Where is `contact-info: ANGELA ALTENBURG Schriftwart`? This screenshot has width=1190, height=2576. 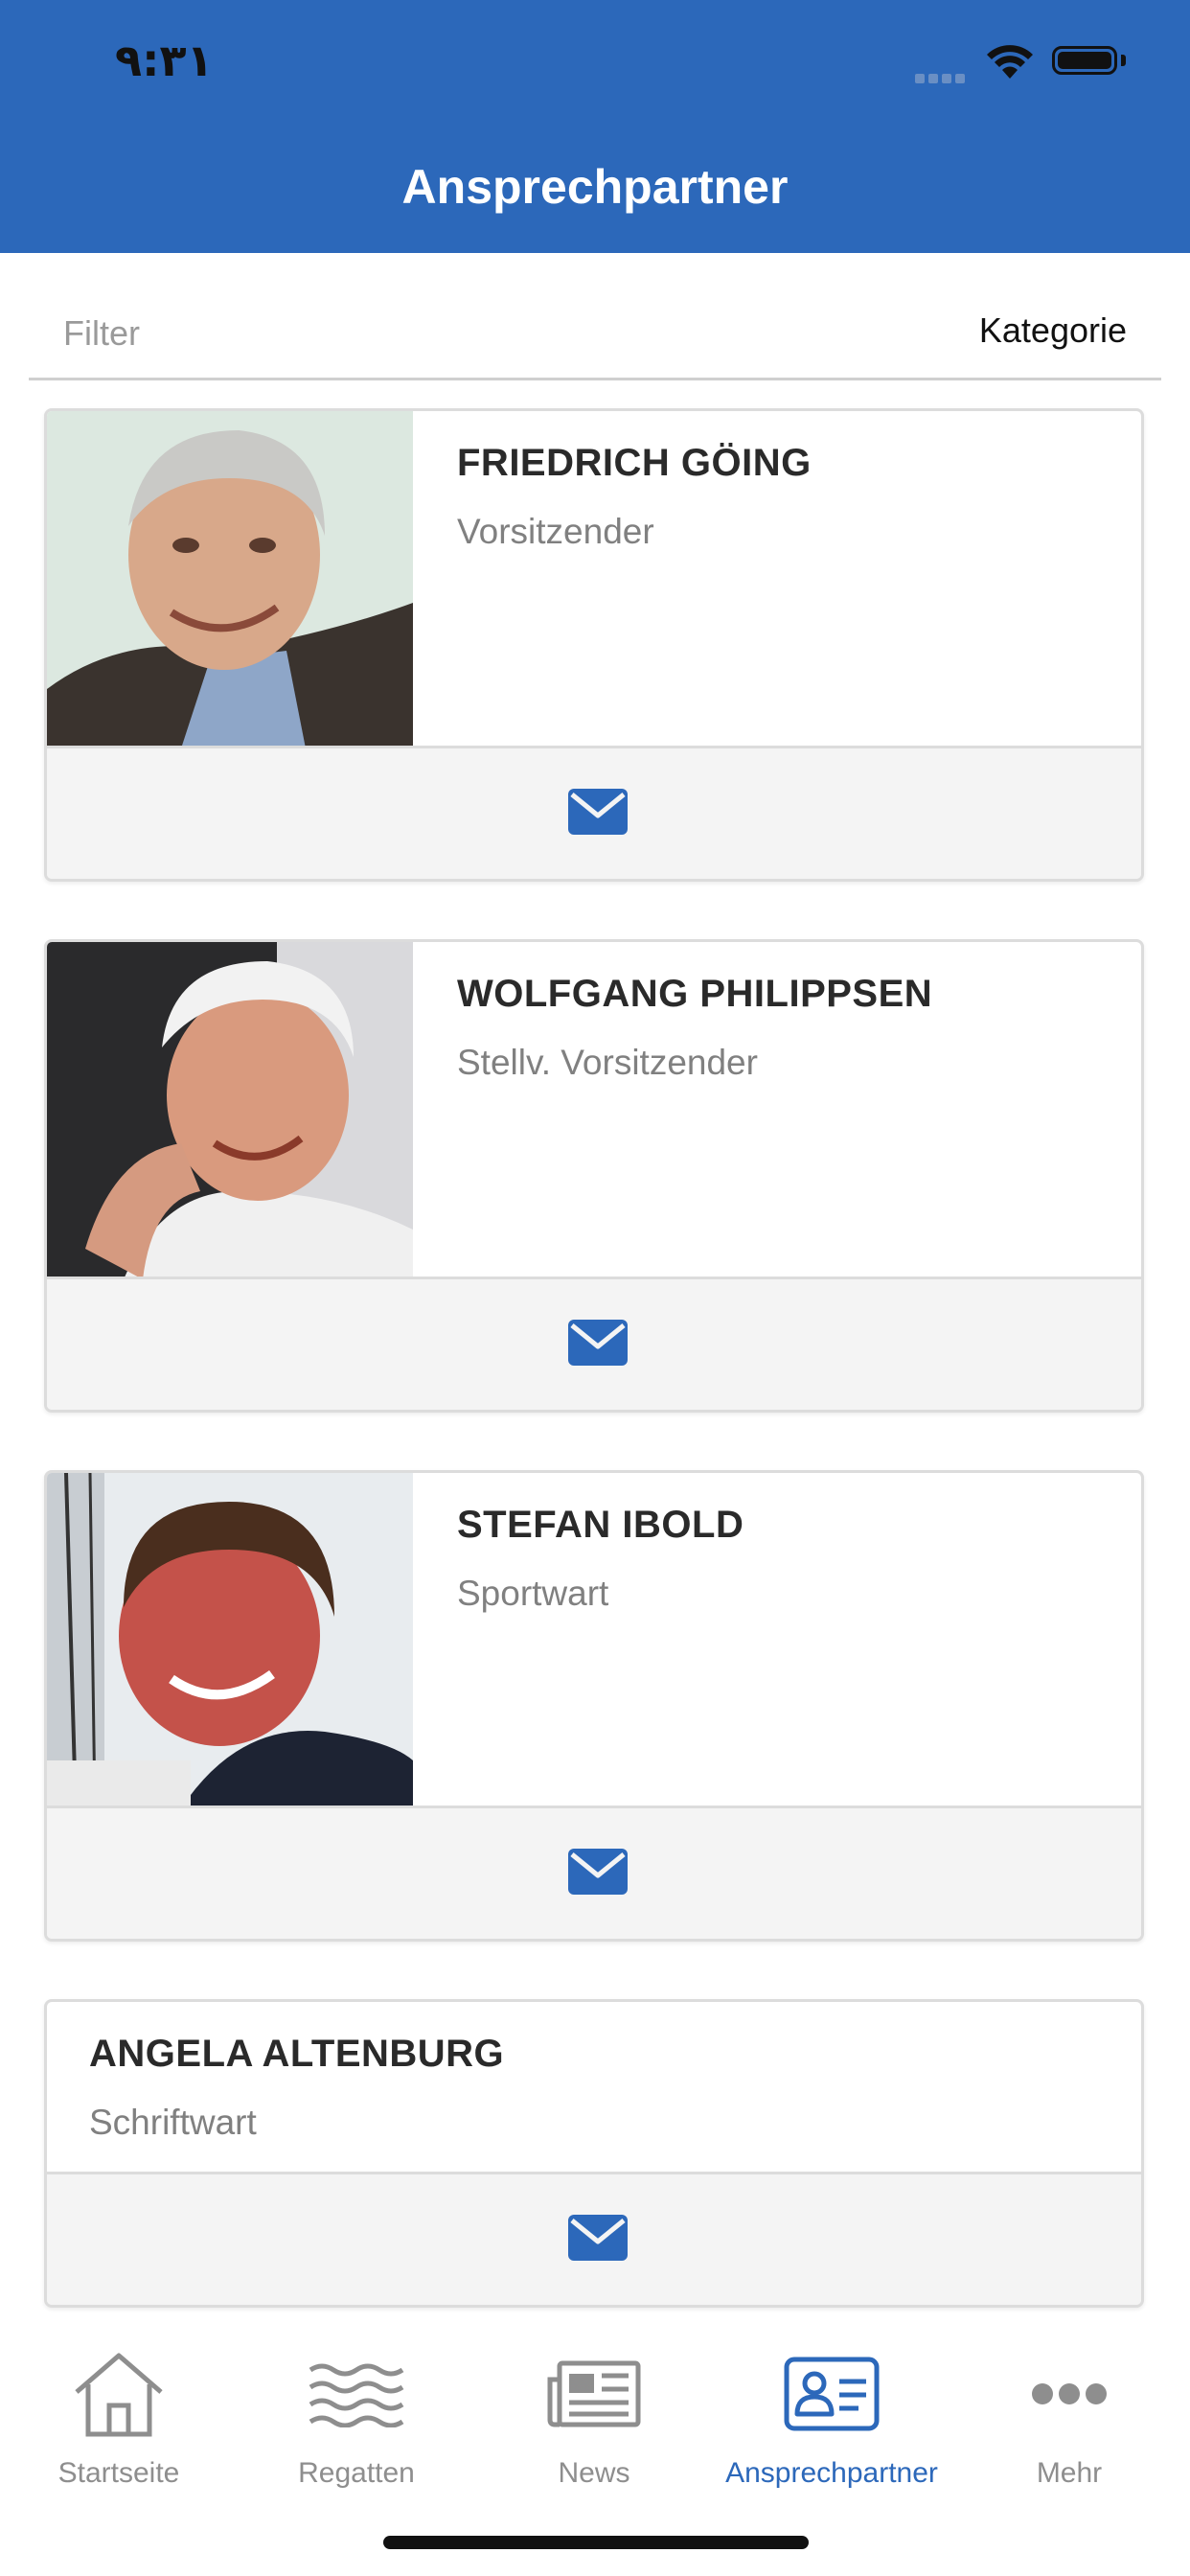
contact-info: ANGELA ALTENBURG Schriftwart is located at coordinates (296, 2088).